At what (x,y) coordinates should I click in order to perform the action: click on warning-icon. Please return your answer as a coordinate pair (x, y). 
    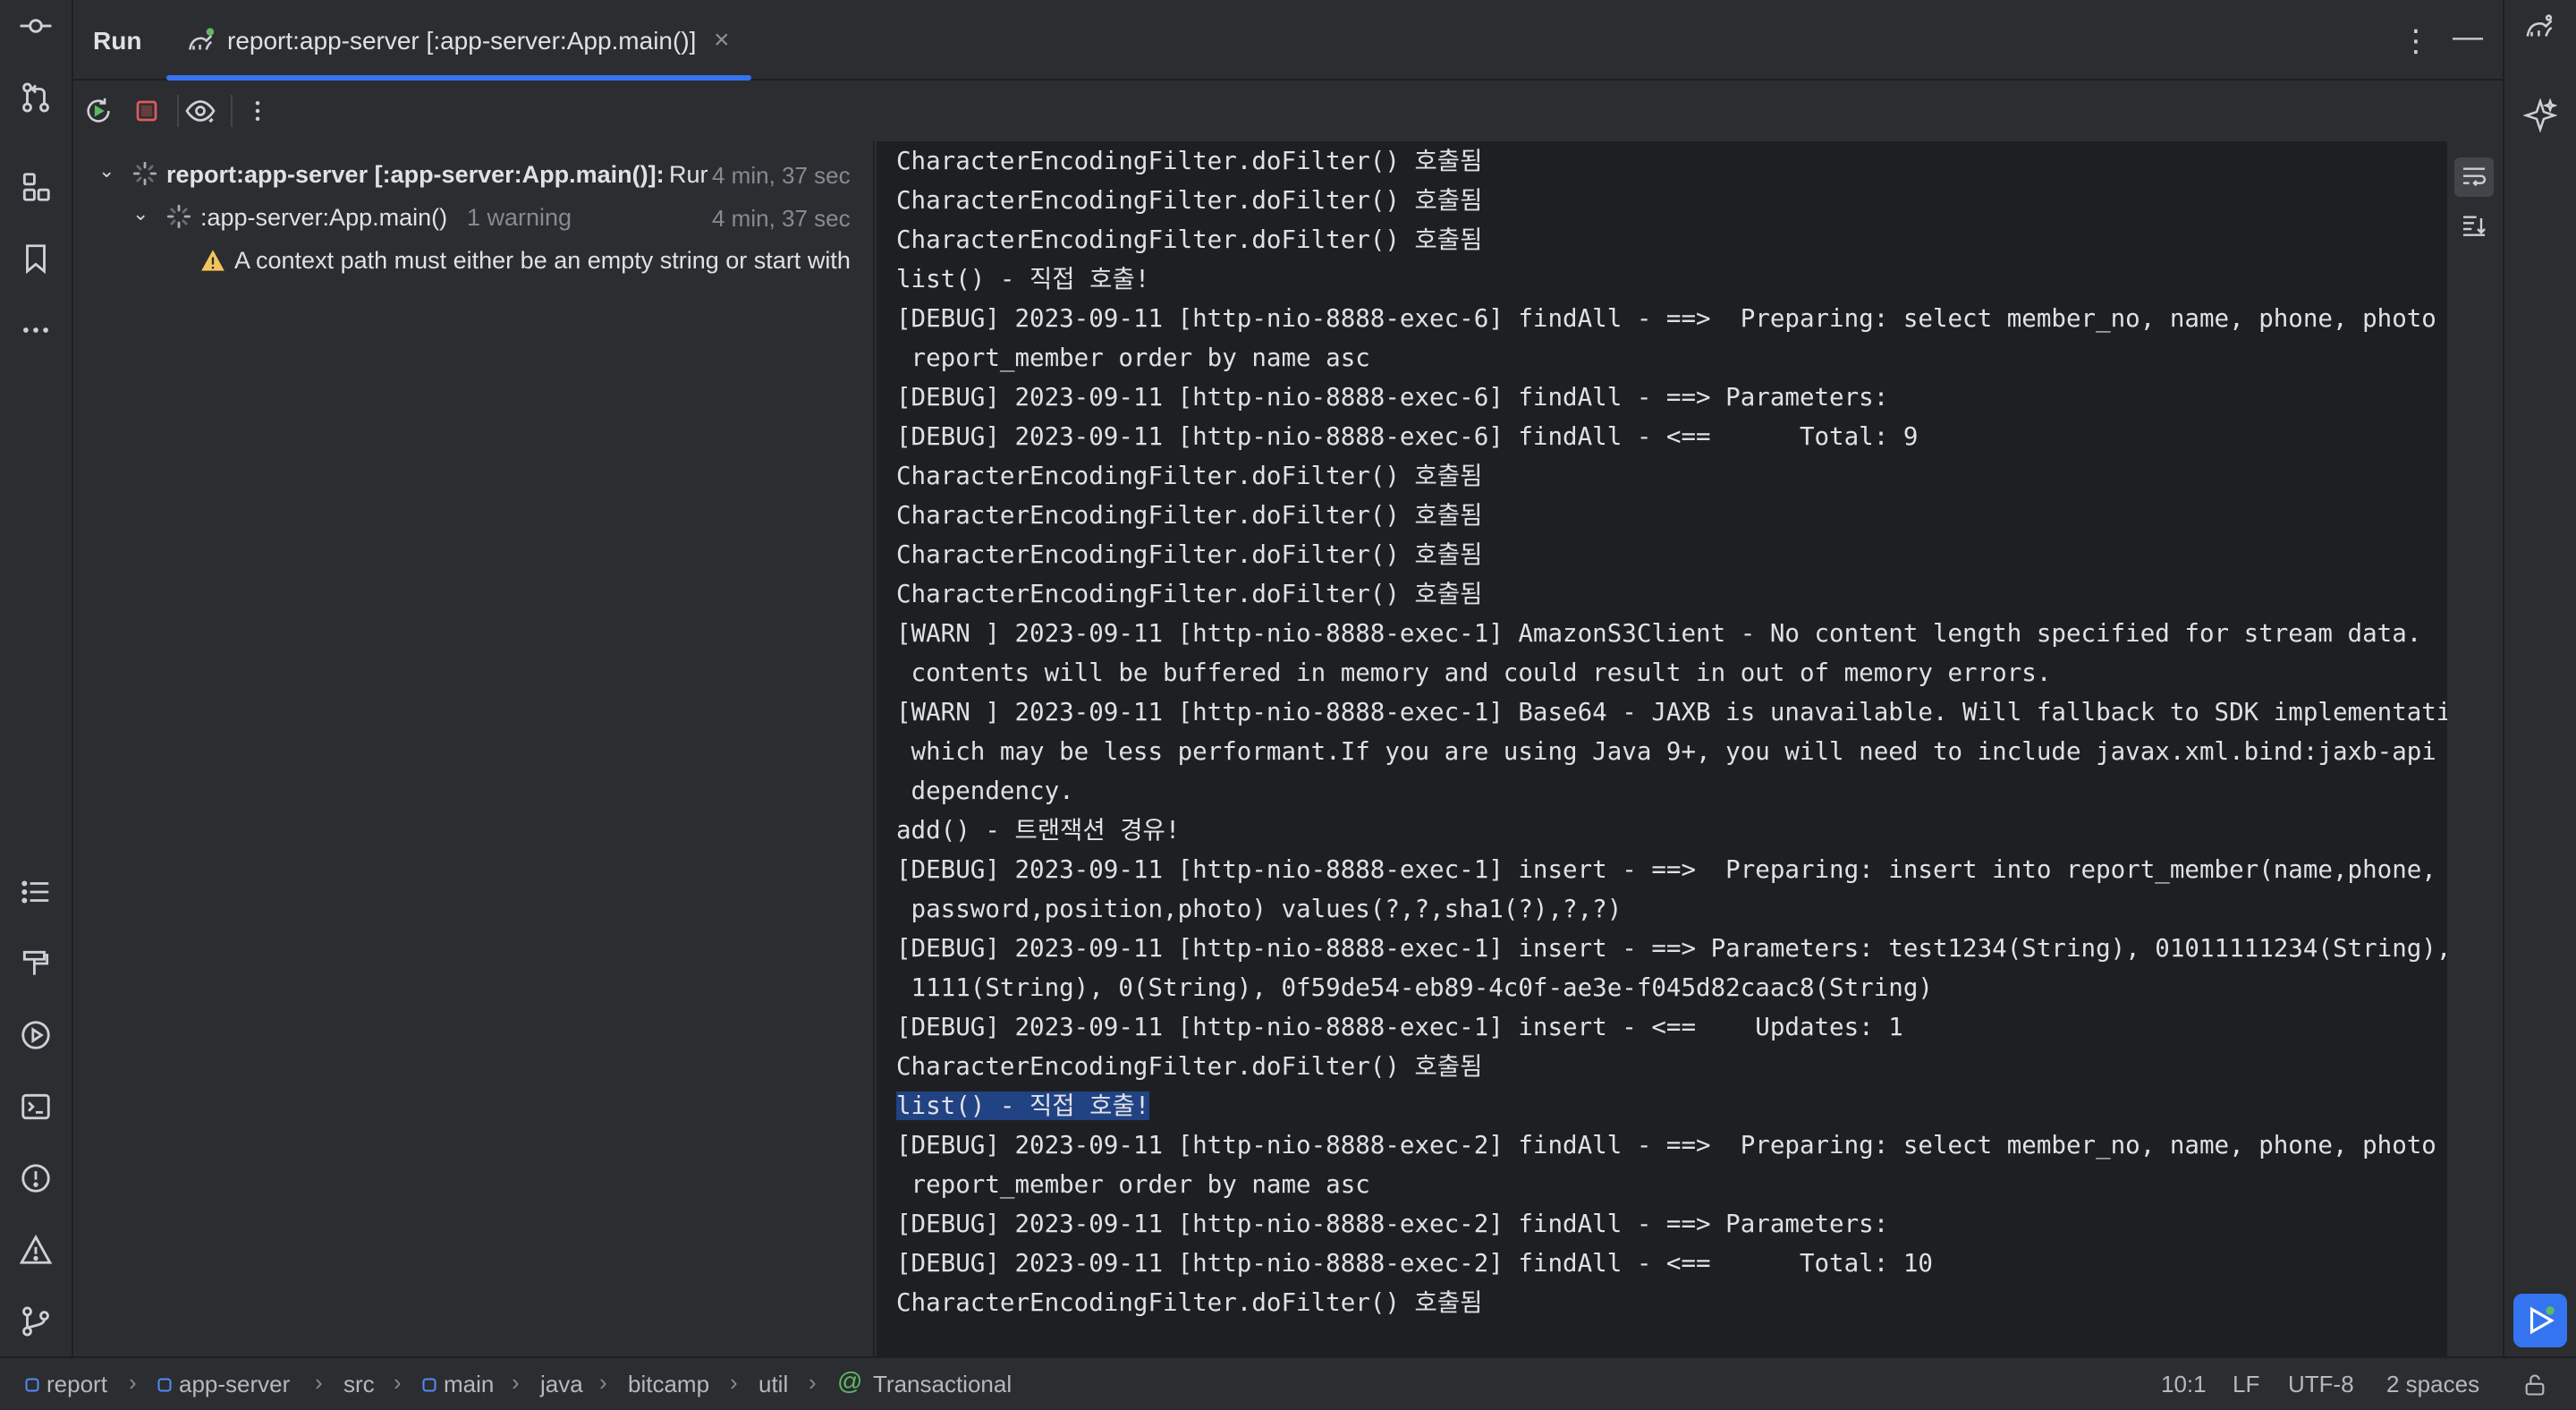
    Looking at the image, I should click on (213, 260).